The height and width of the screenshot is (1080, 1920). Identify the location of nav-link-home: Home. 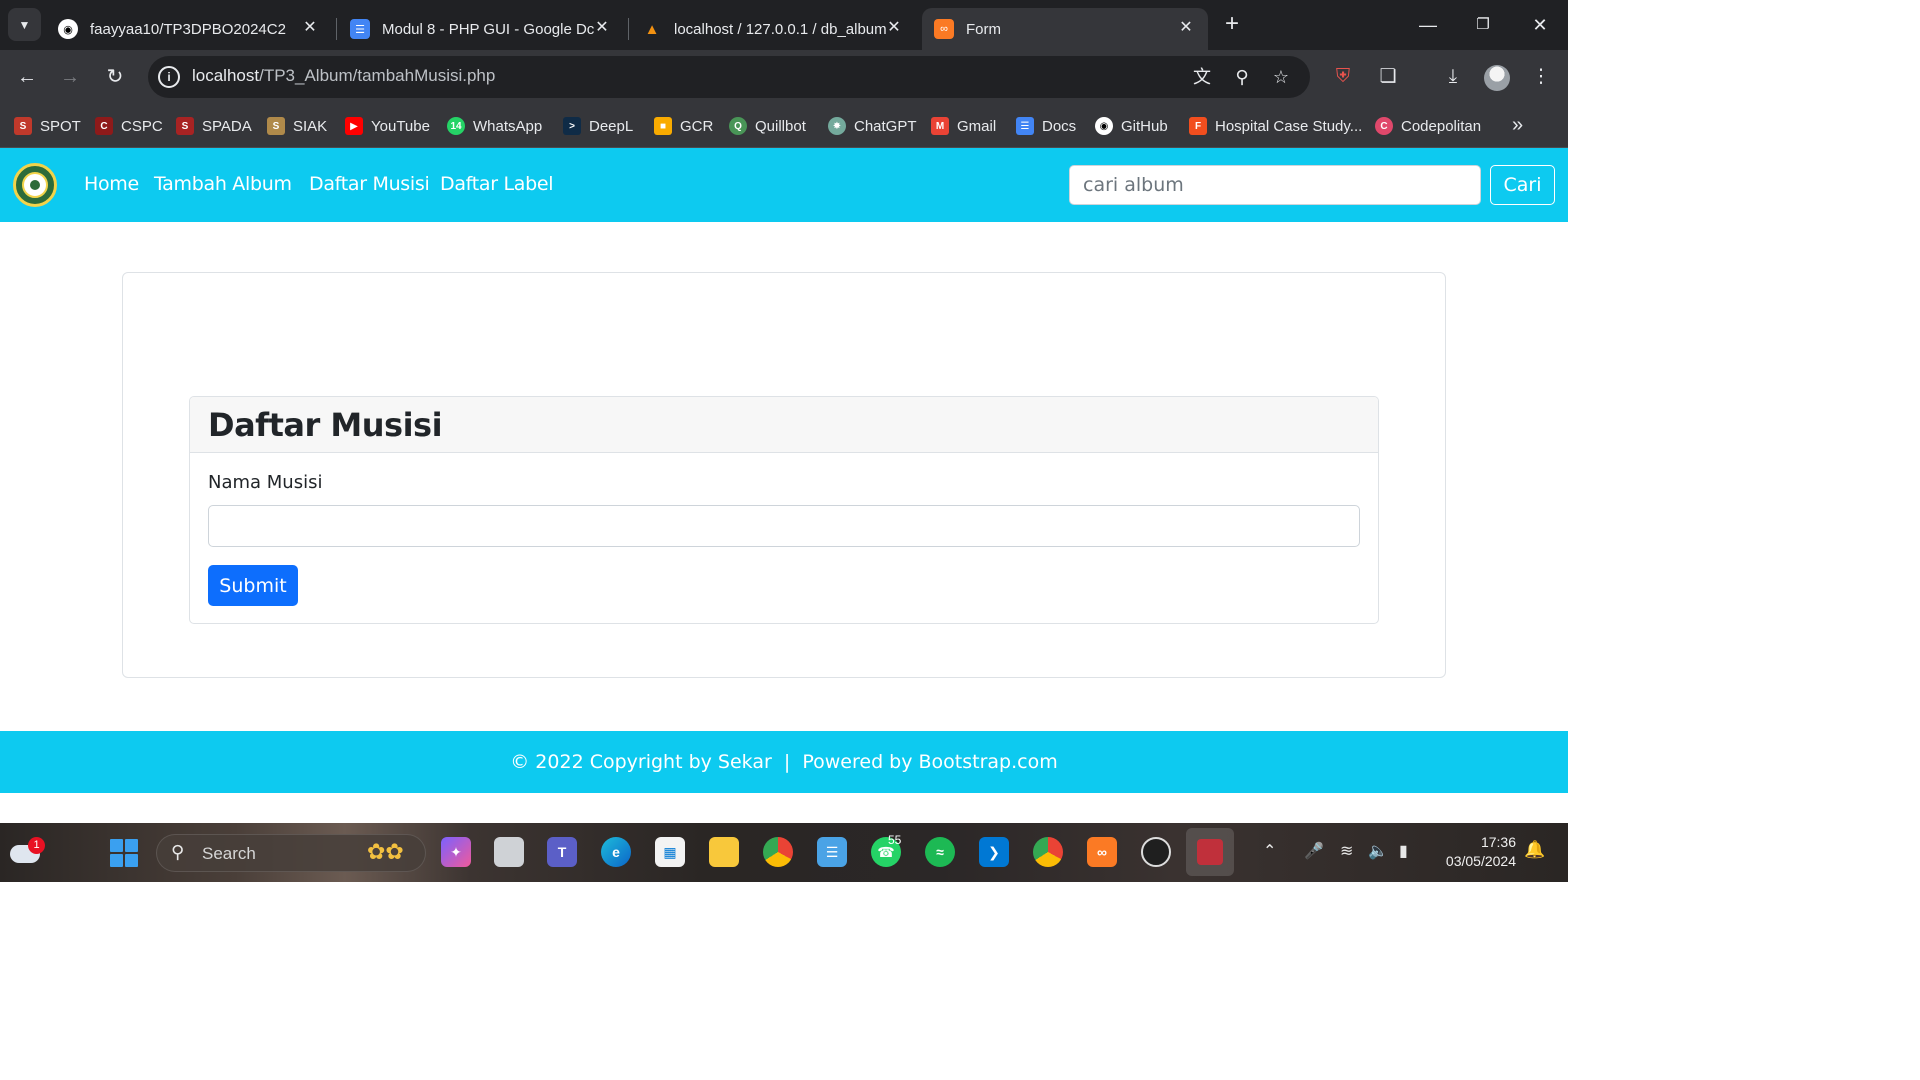
(111, 184).